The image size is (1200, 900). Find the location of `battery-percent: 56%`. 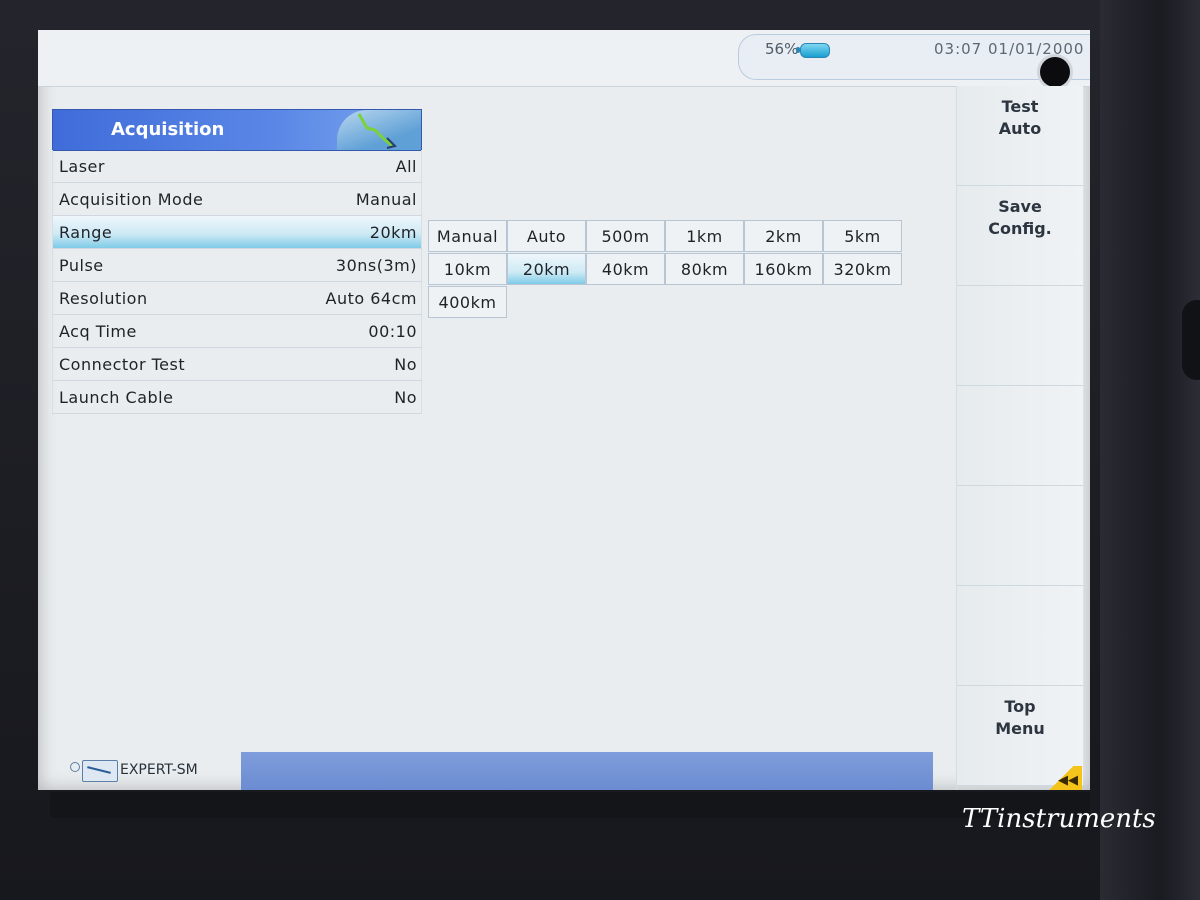

battery-percent: 56% is located at coordinates (782, 49).